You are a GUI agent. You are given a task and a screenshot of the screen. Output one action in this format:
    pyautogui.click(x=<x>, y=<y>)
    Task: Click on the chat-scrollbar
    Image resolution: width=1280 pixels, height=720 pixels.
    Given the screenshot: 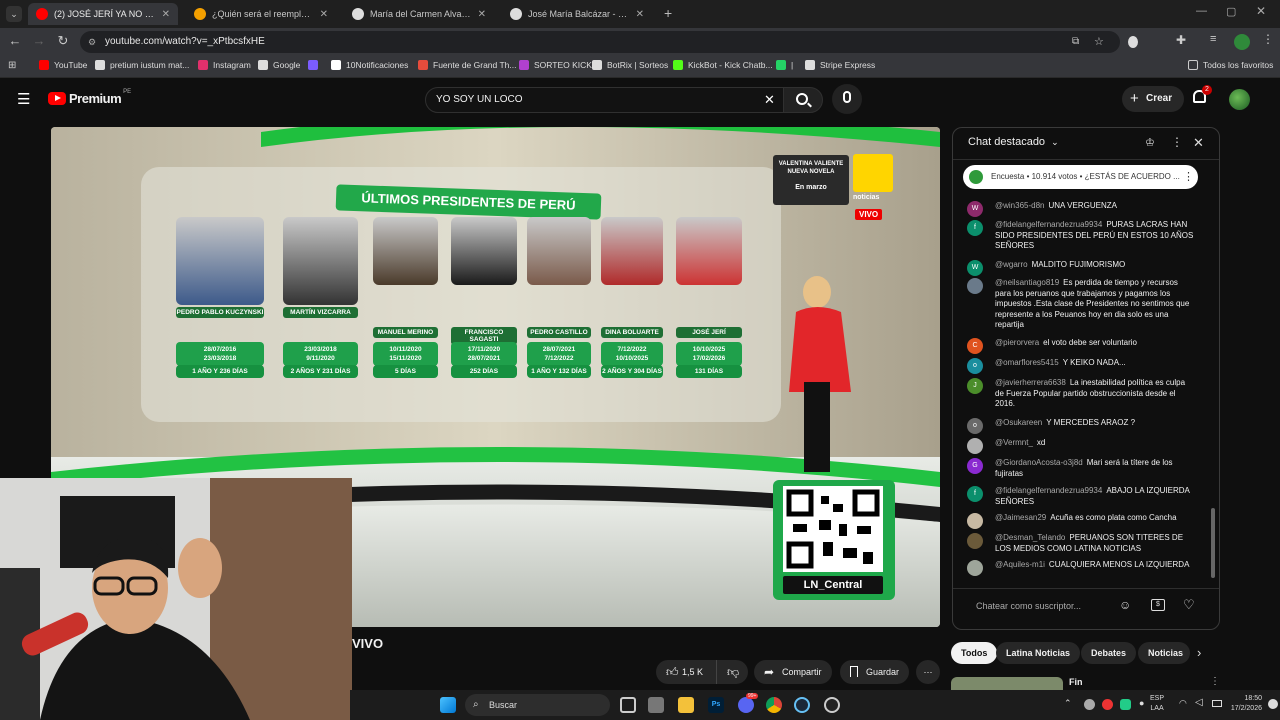 What is the action you would take?
    pyautogui.click(x=1213, y=543)
    